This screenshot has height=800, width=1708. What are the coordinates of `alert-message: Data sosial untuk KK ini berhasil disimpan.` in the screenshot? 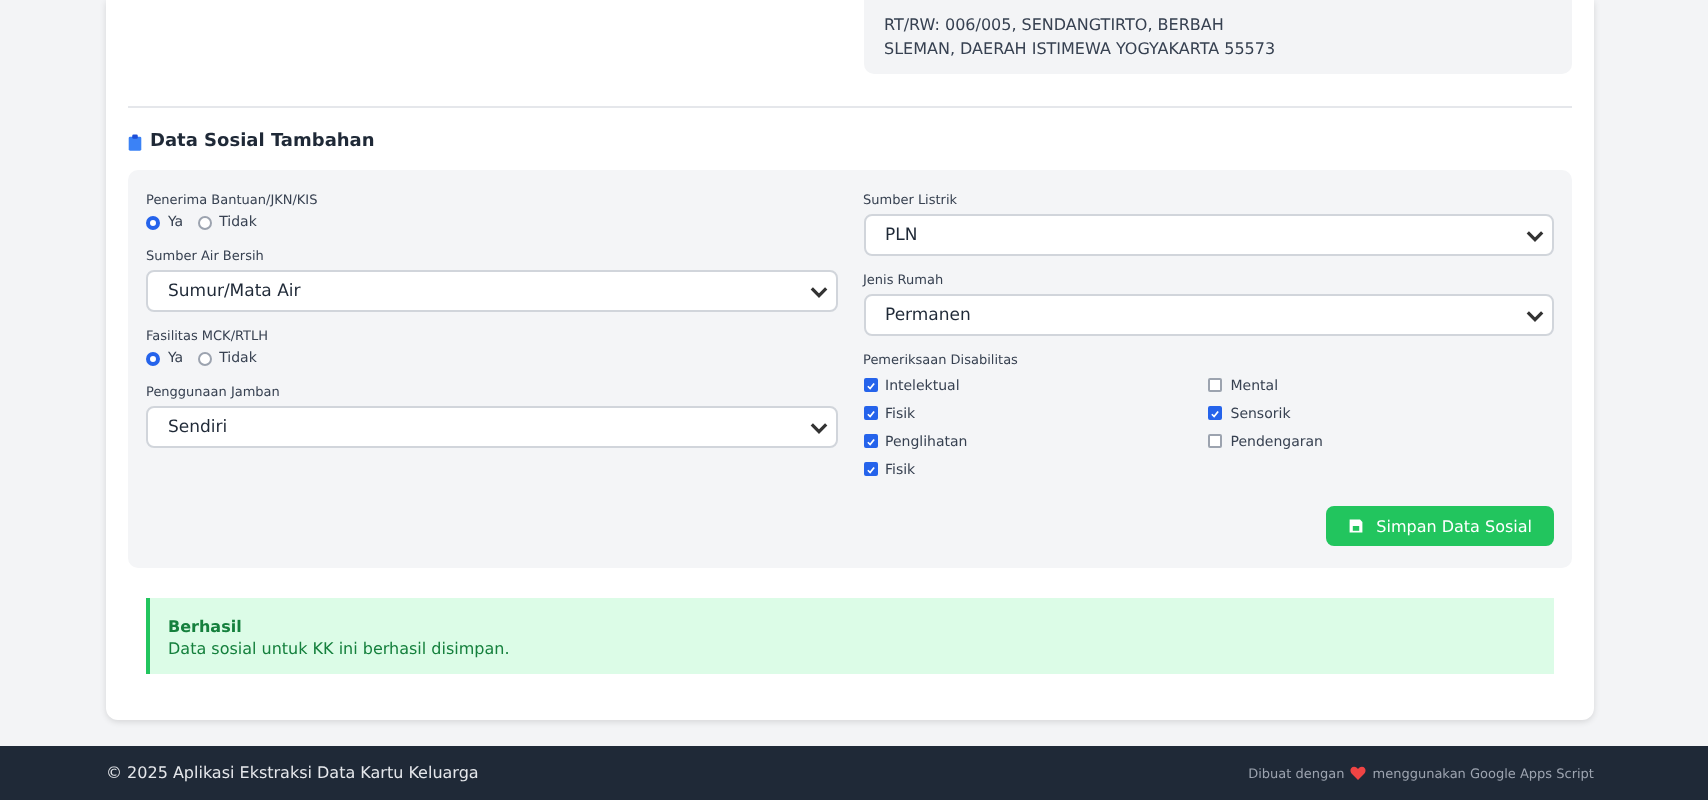 It's located at (340, 649).